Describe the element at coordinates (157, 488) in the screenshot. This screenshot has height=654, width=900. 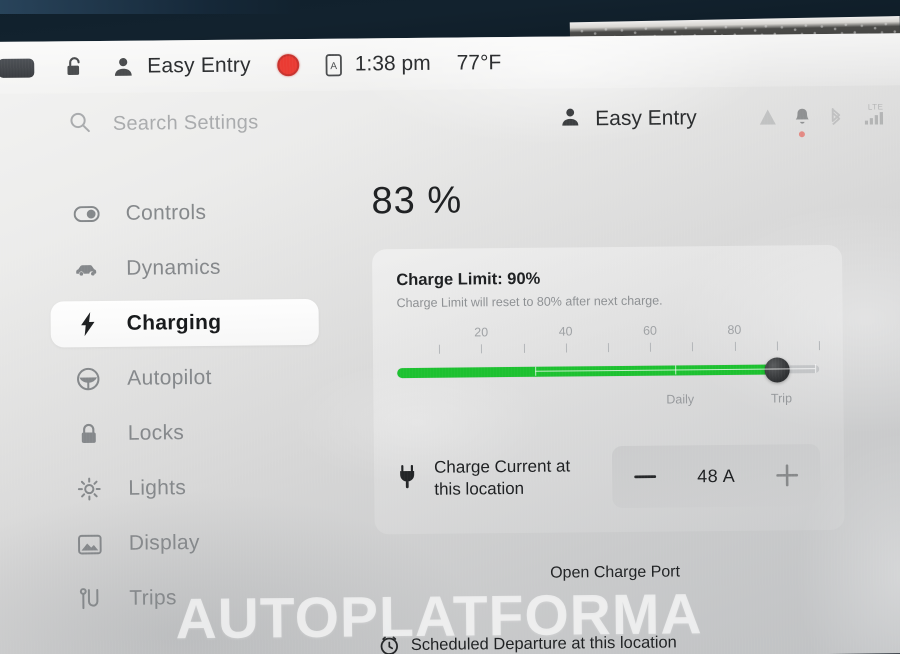
I see `sidebar-item-label: Lights` at that location.